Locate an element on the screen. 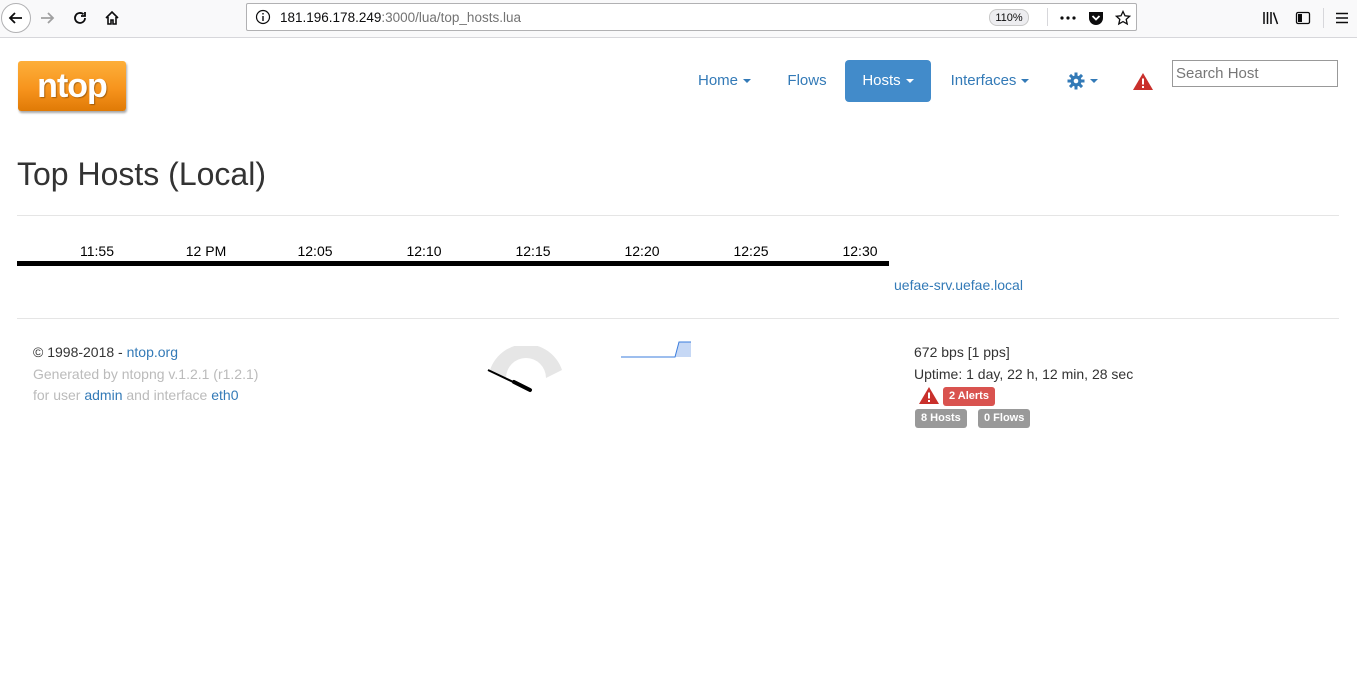 This screenshot has height=684, width=1357. throughput-sparkline is located at coordinates (656, 349).